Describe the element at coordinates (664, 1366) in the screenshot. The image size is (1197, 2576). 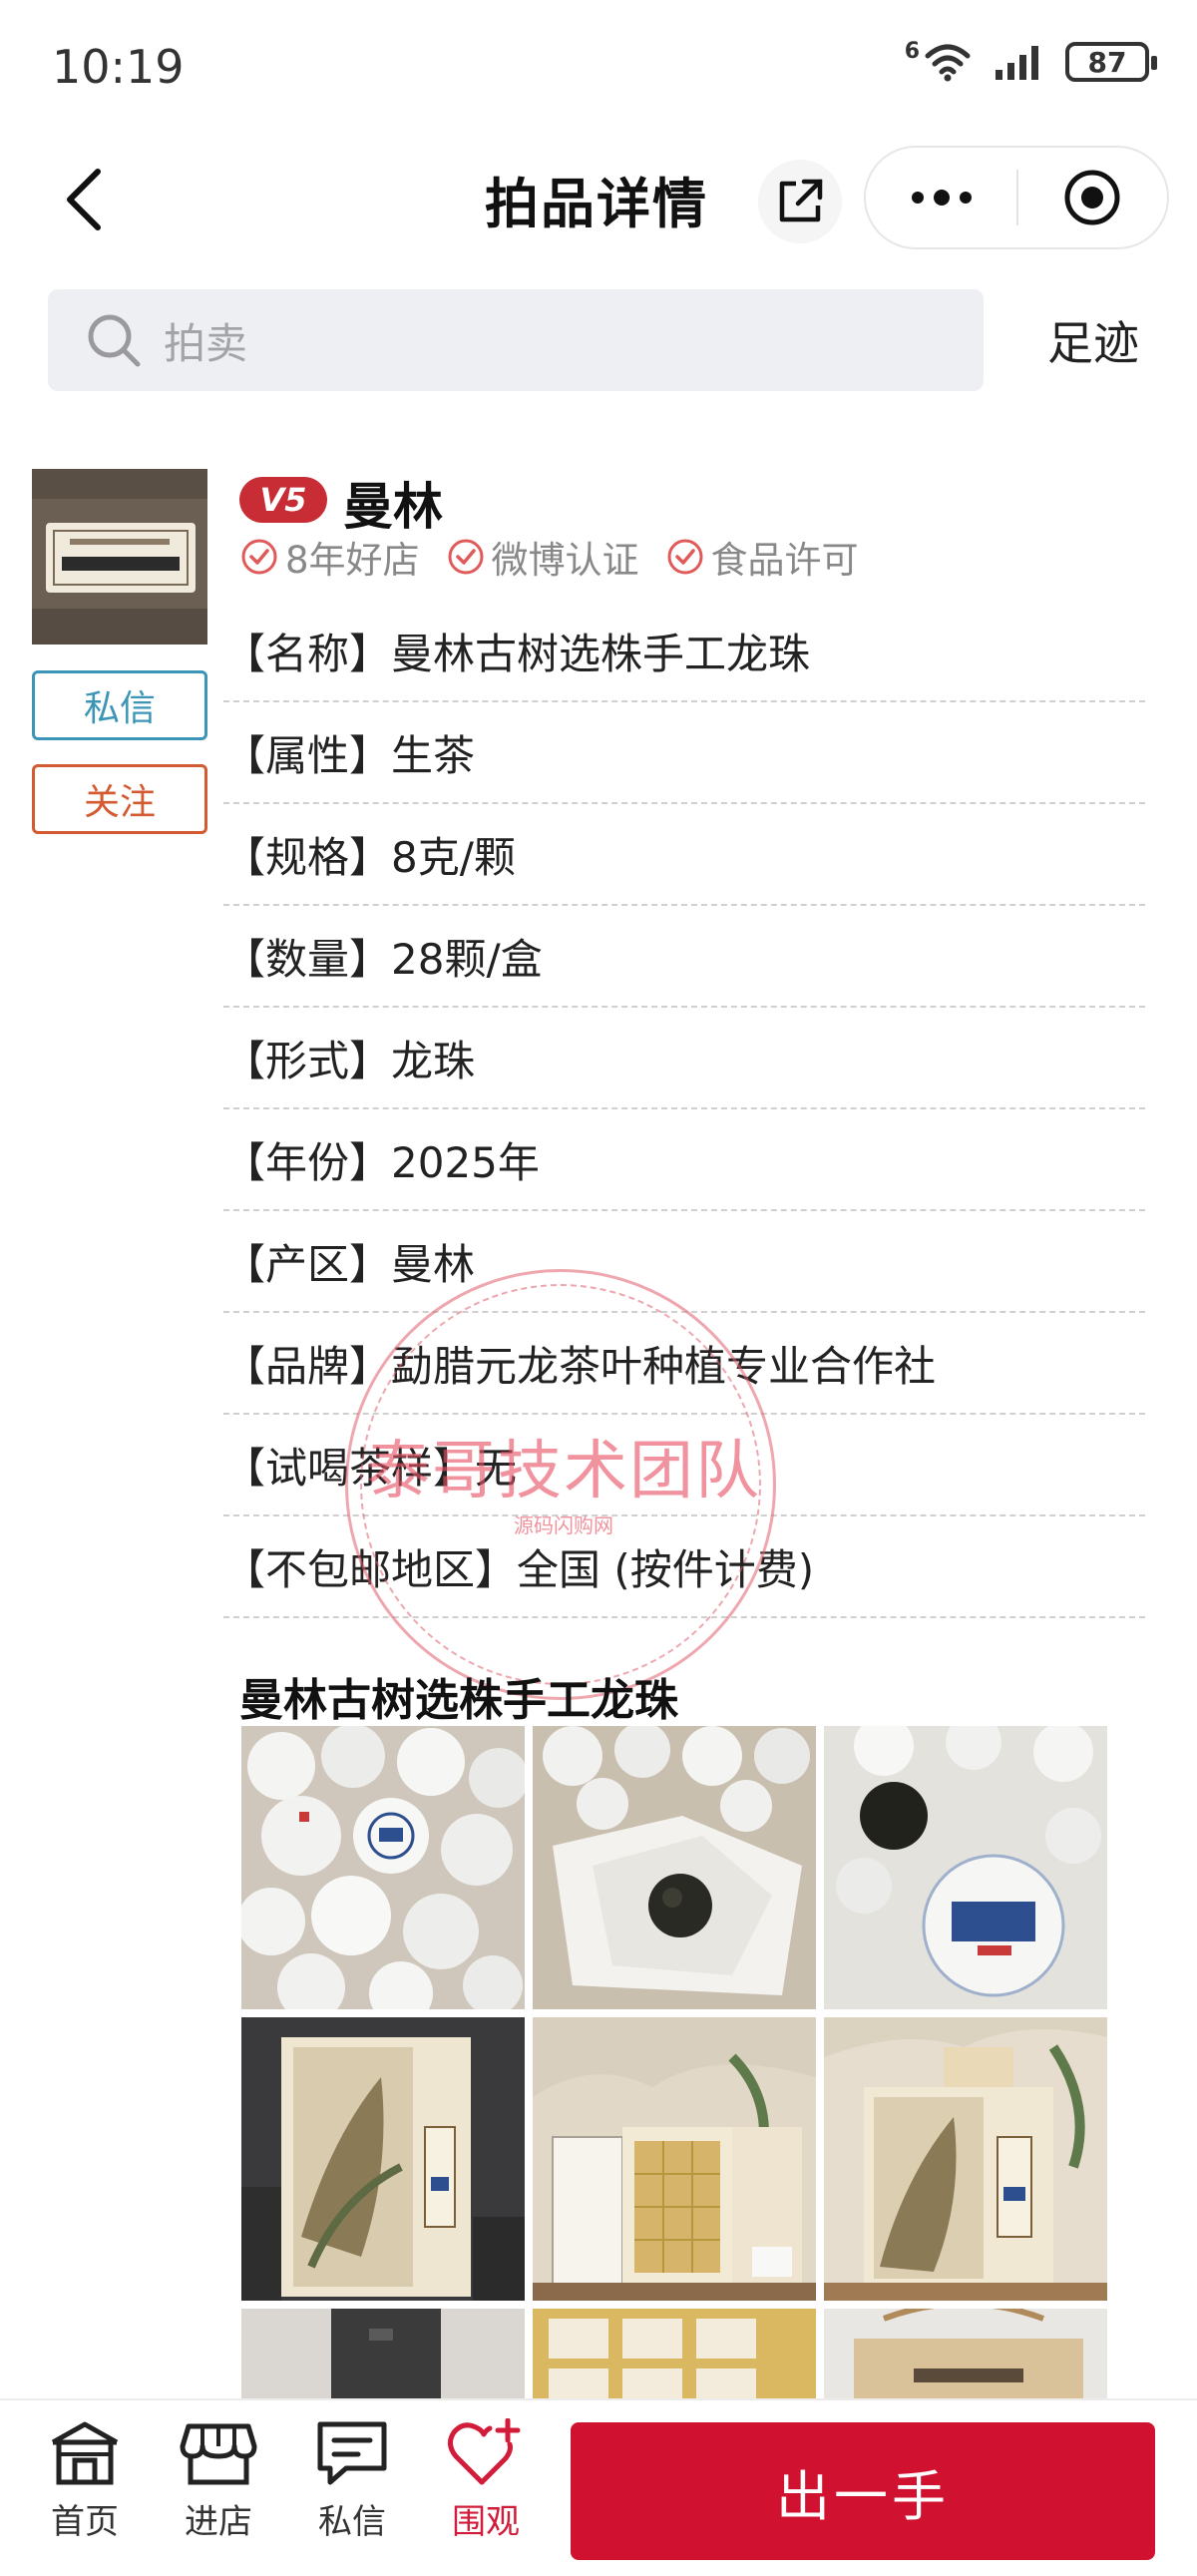
I see `attribute-value: 勐腊元龙茶叶种植专业合作社` at that location.